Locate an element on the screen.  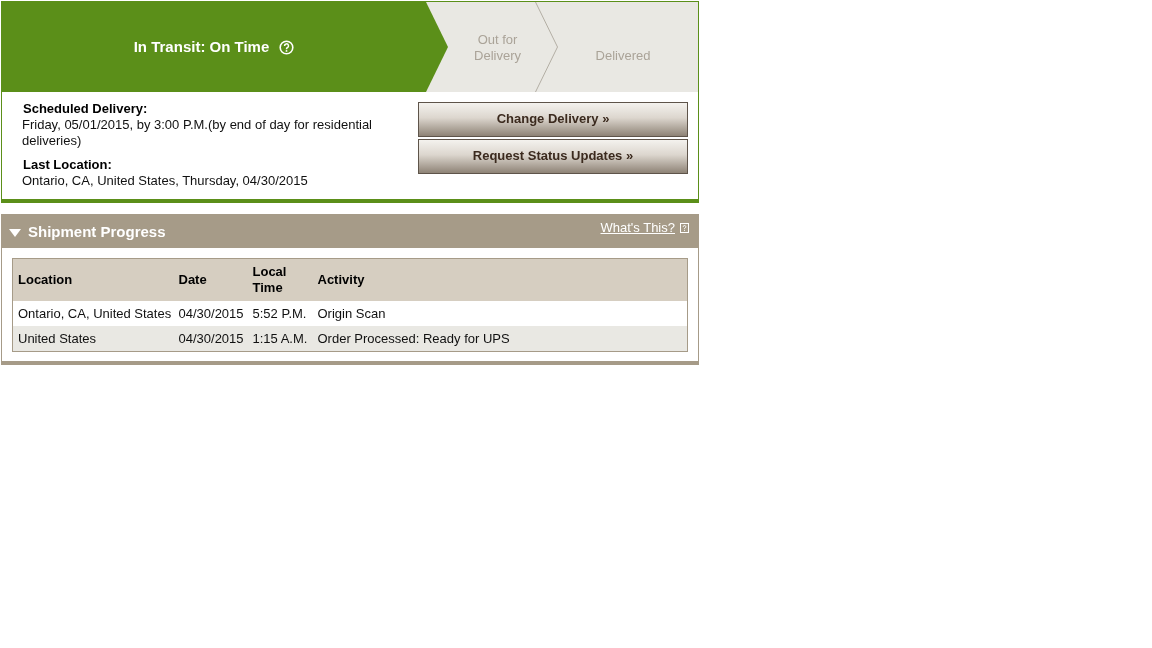
field-value: Friday, 05/01/2015, by 3:00 P.M.(by end of day for residential deliveries) is located at coordinates (197, 133).